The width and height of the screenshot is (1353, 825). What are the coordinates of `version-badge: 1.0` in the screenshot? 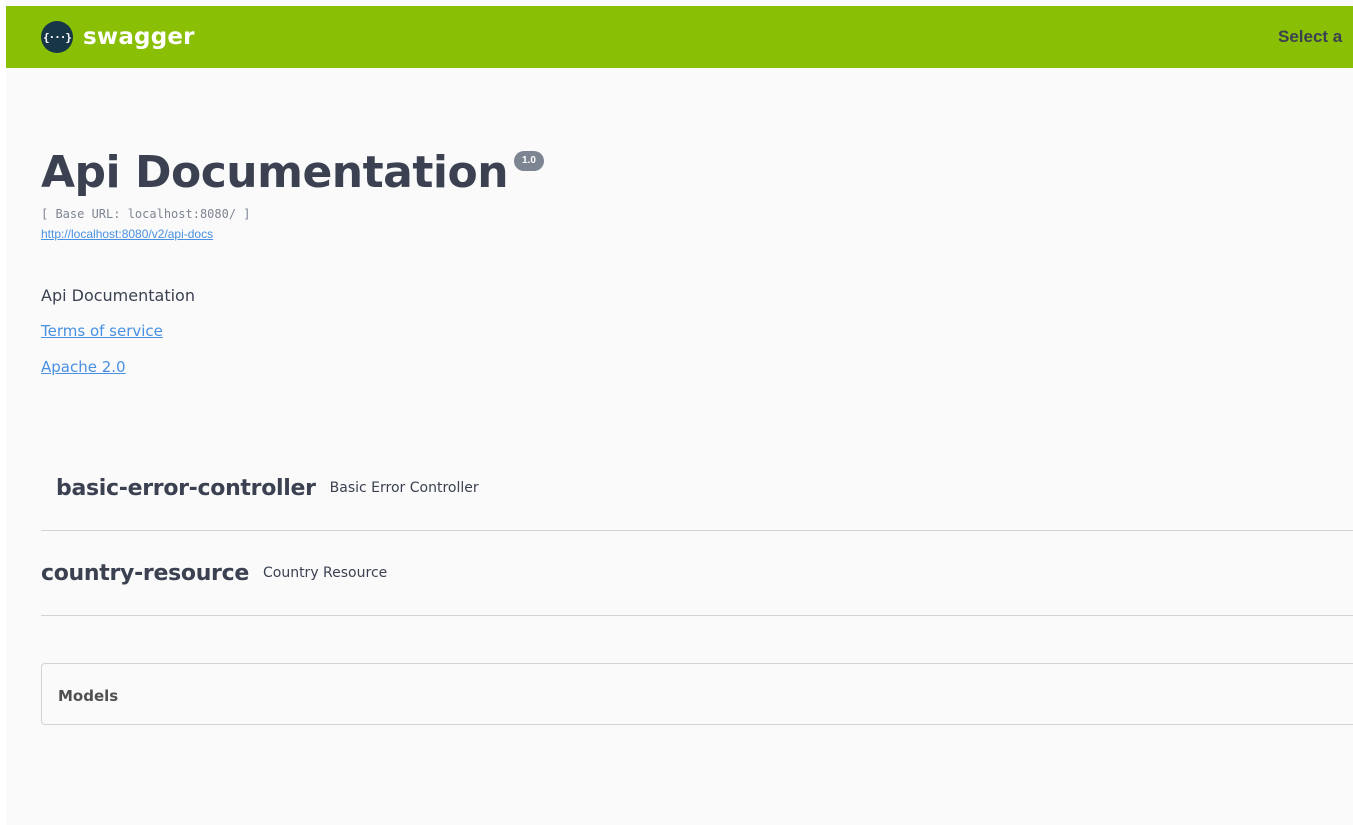 It's located at (529, 161).